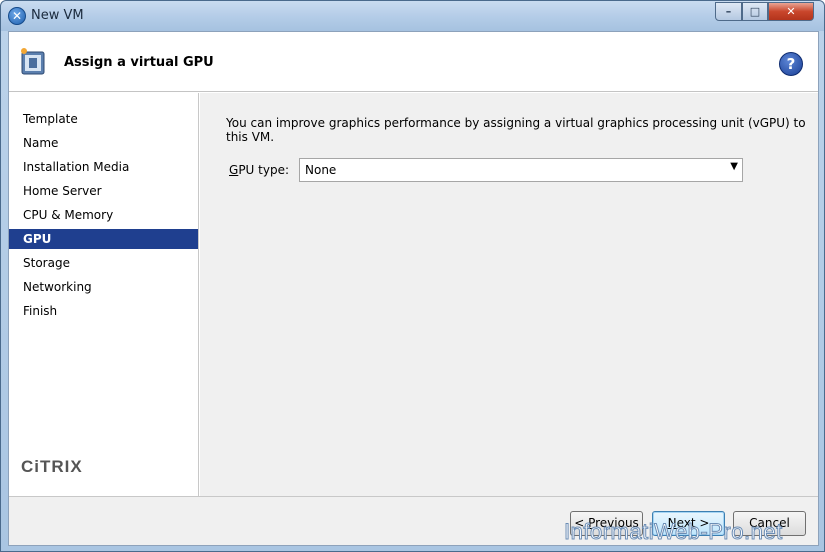  What do you see at coordinates (103, 263) in the screenshot?
I see `step-storage: Storage` at bounding box center [103, 263].